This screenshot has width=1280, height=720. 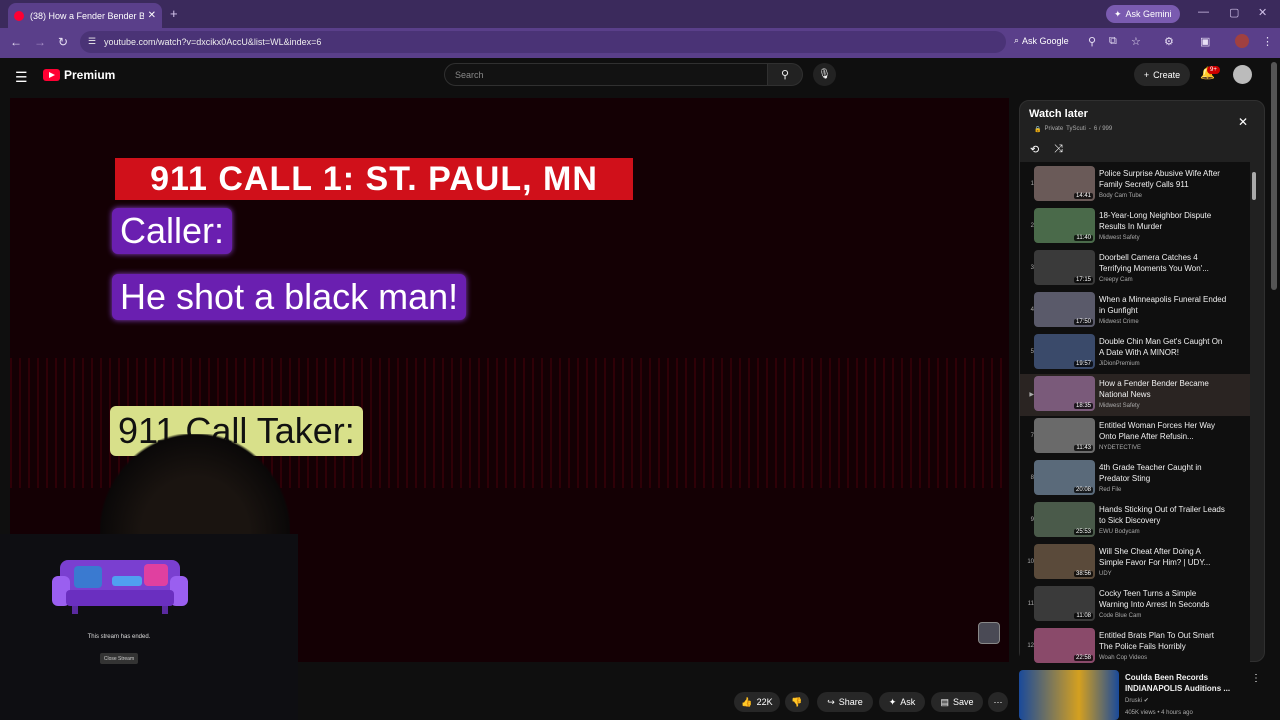 What do you see at coordinates (79, 75) in the screenshot?
I see `youtube-premium-logo: Premium` at bounding box center [79, 75].